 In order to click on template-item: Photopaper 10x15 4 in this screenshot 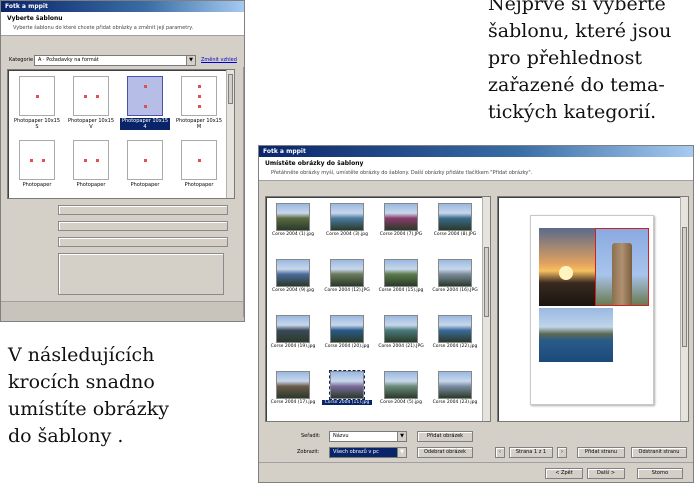, I will do `click(145, 103)`.